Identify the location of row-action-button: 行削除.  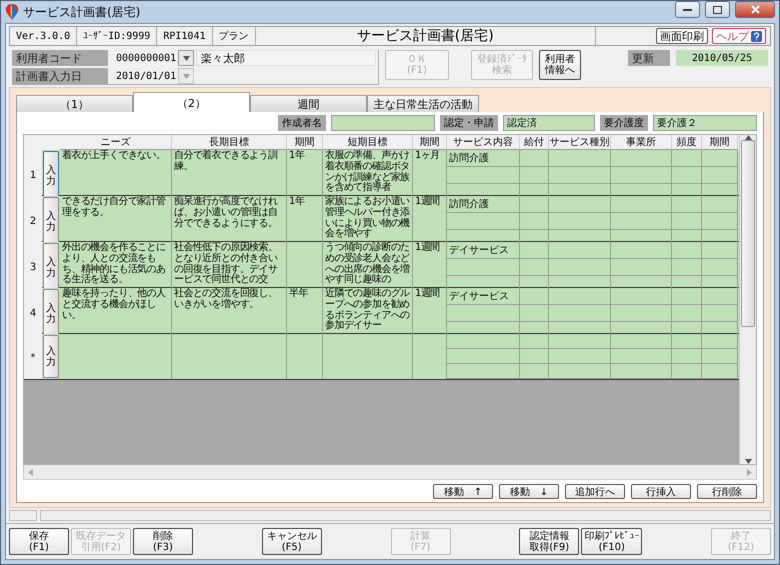
(727, 491).